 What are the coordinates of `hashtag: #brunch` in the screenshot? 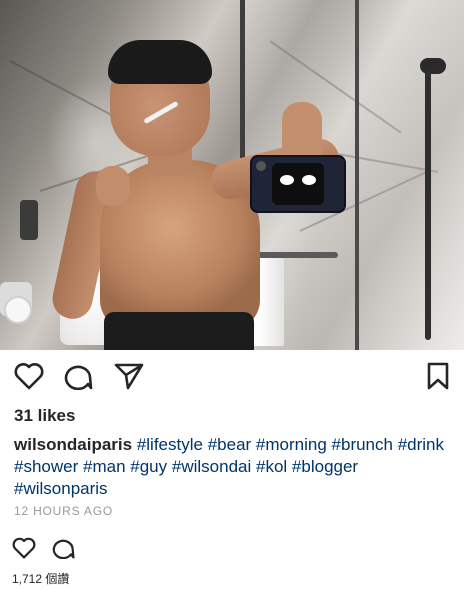 It's located at (362, 444).